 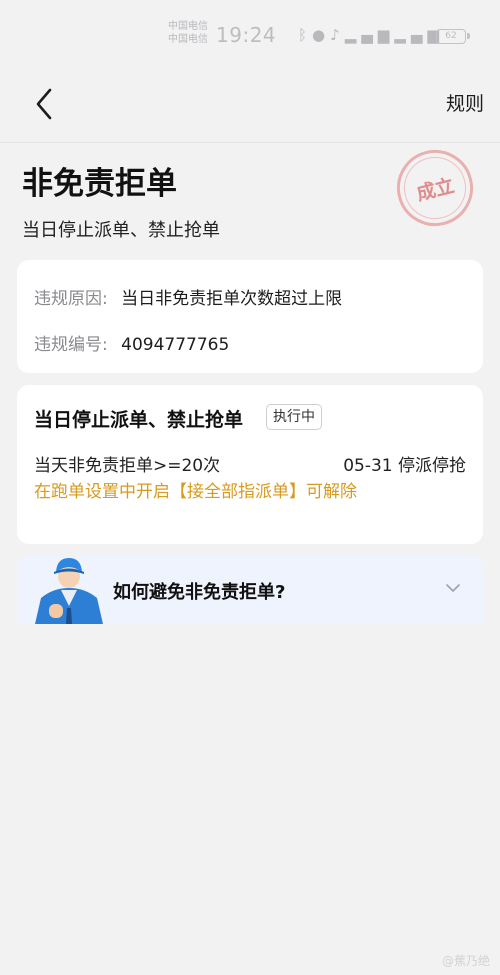 I want to click on violation-id-label: 违规编号:, so click(x=71, y=345).